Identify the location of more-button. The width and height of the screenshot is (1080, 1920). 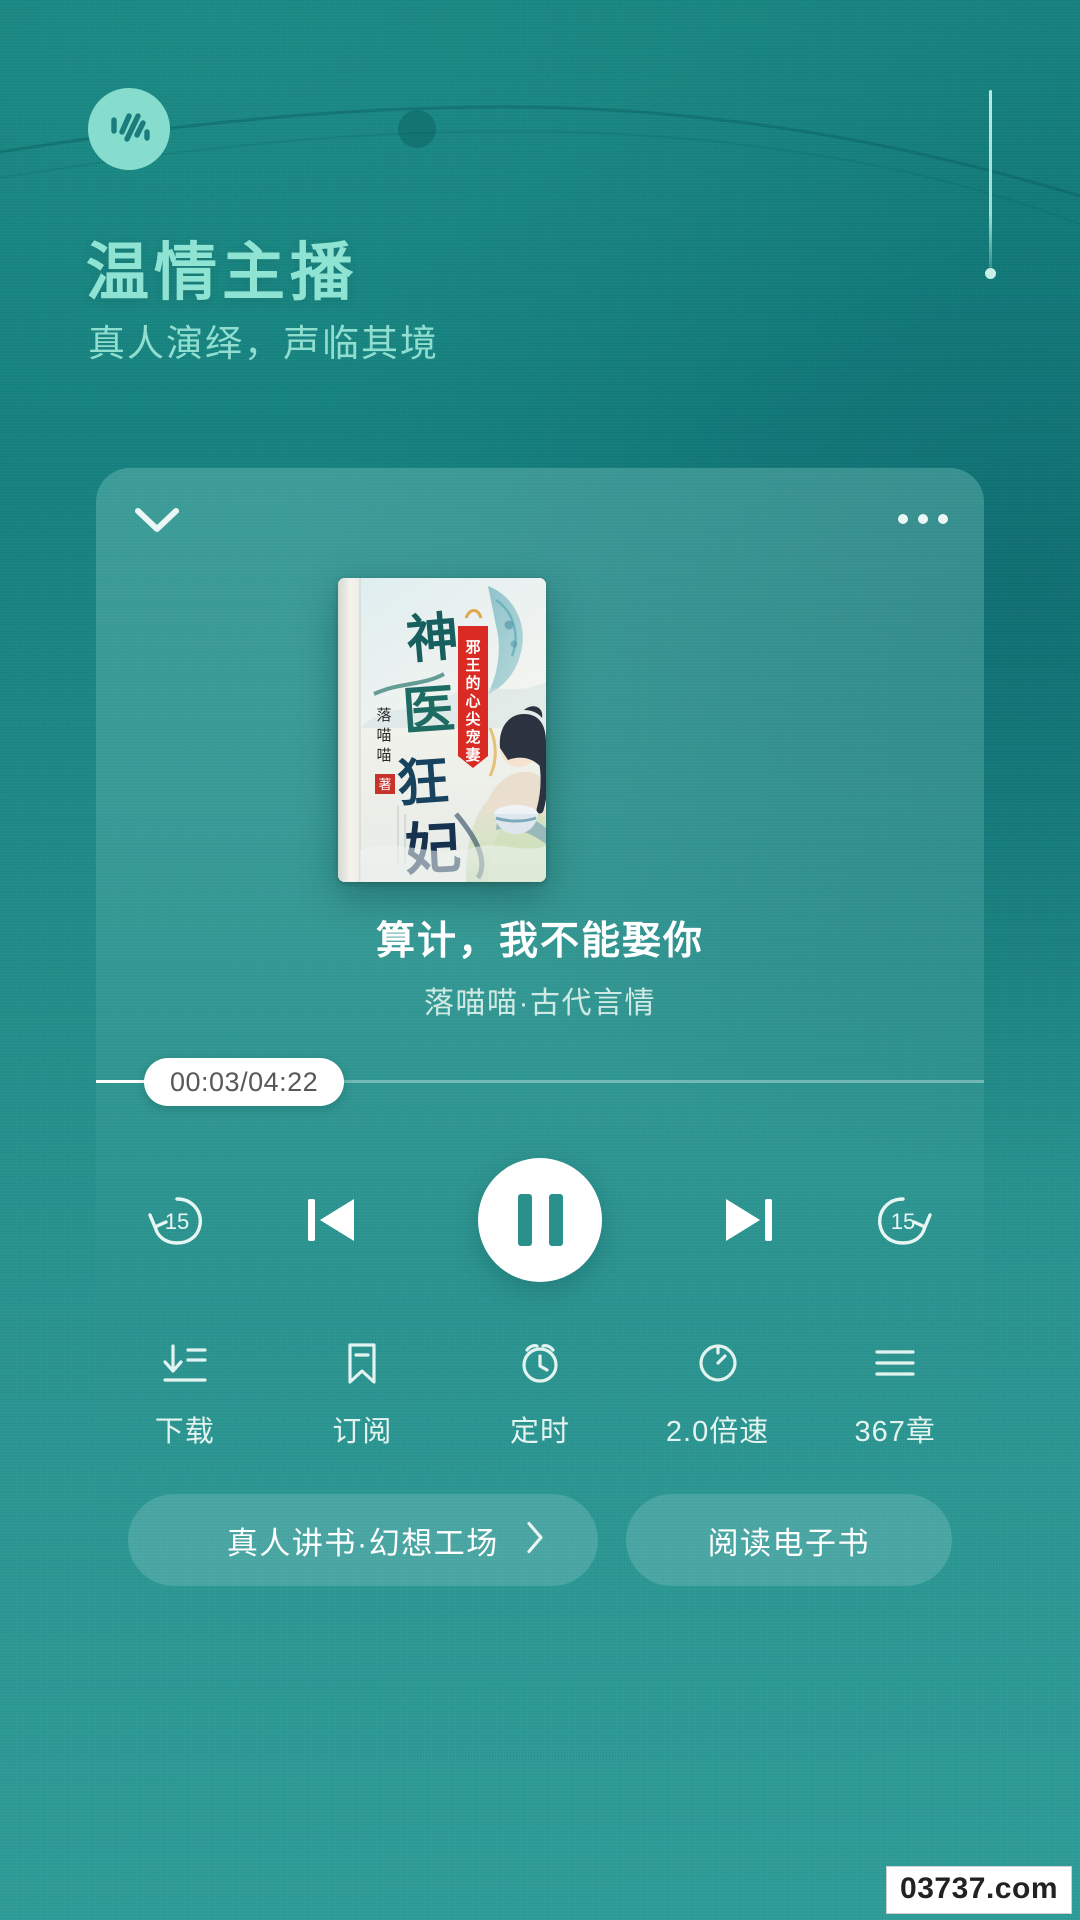
(923, 519).